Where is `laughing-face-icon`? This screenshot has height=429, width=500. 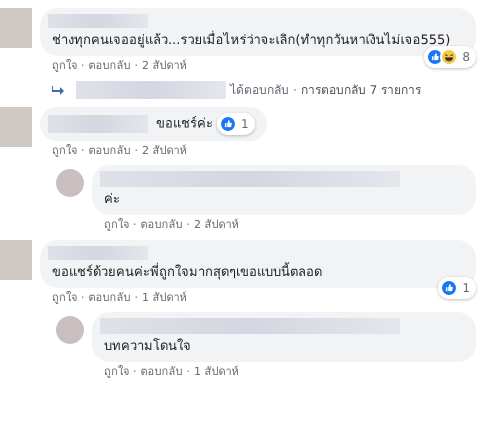
laughing-face-icon is located at coordinates (449, 57).